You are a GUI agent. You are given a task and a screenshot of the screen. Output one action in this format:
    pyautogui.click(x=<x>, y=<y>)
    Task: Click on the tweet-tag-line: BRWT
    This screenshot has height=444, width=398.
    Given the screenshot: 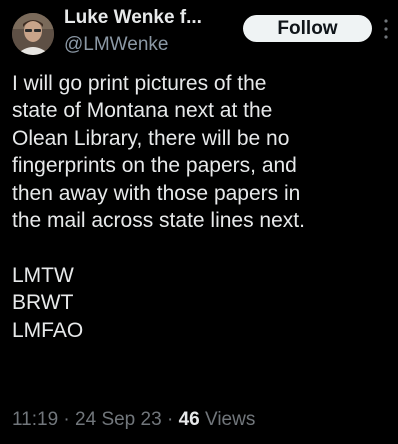 What is the action you would take?
    pyautogui.click(x=43, y=303)
    